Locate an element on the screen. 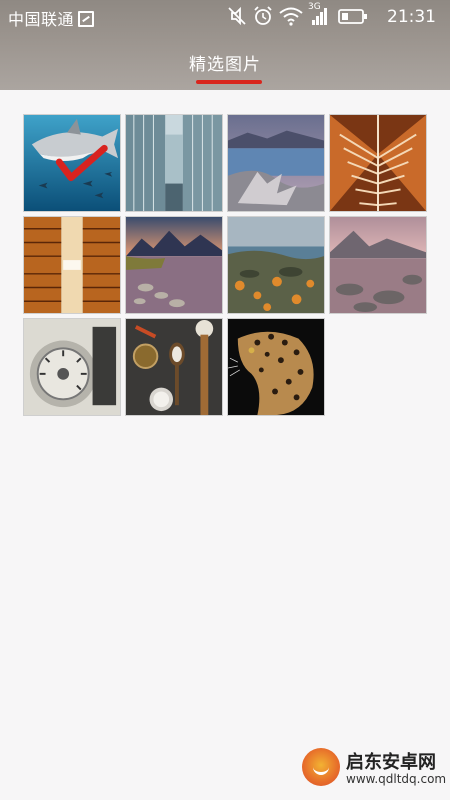  image-tile-spices is located at coordinates (174, 367).